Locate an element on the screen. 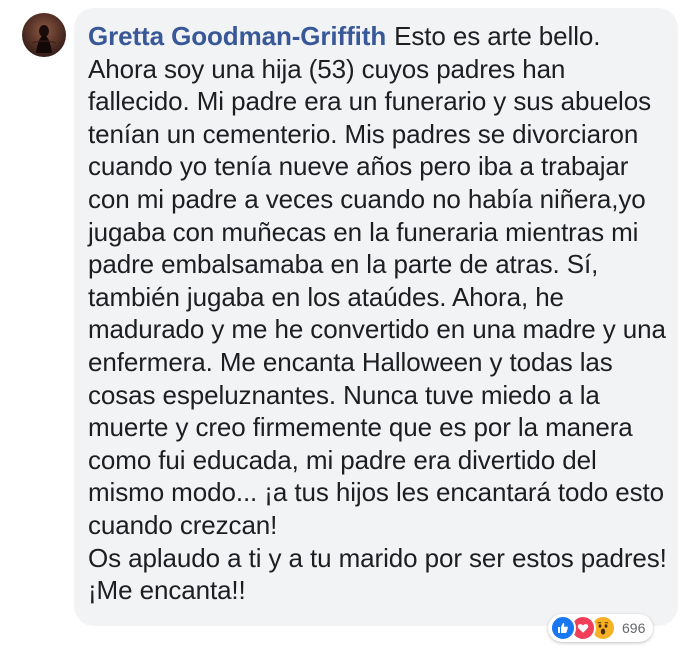 Image resolution: width=700 pixels, height=656 pixels. reaction-count: 696 is located at coordinates (634, 628).